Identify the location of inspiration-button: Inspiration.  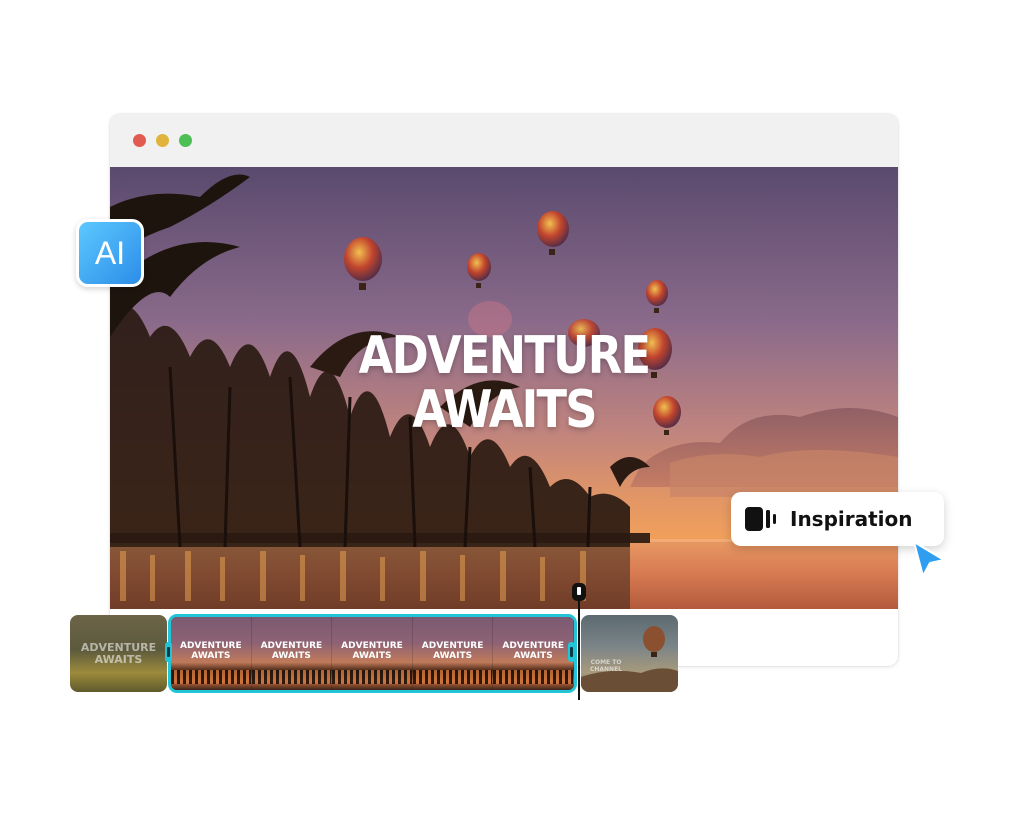
(837, 519).